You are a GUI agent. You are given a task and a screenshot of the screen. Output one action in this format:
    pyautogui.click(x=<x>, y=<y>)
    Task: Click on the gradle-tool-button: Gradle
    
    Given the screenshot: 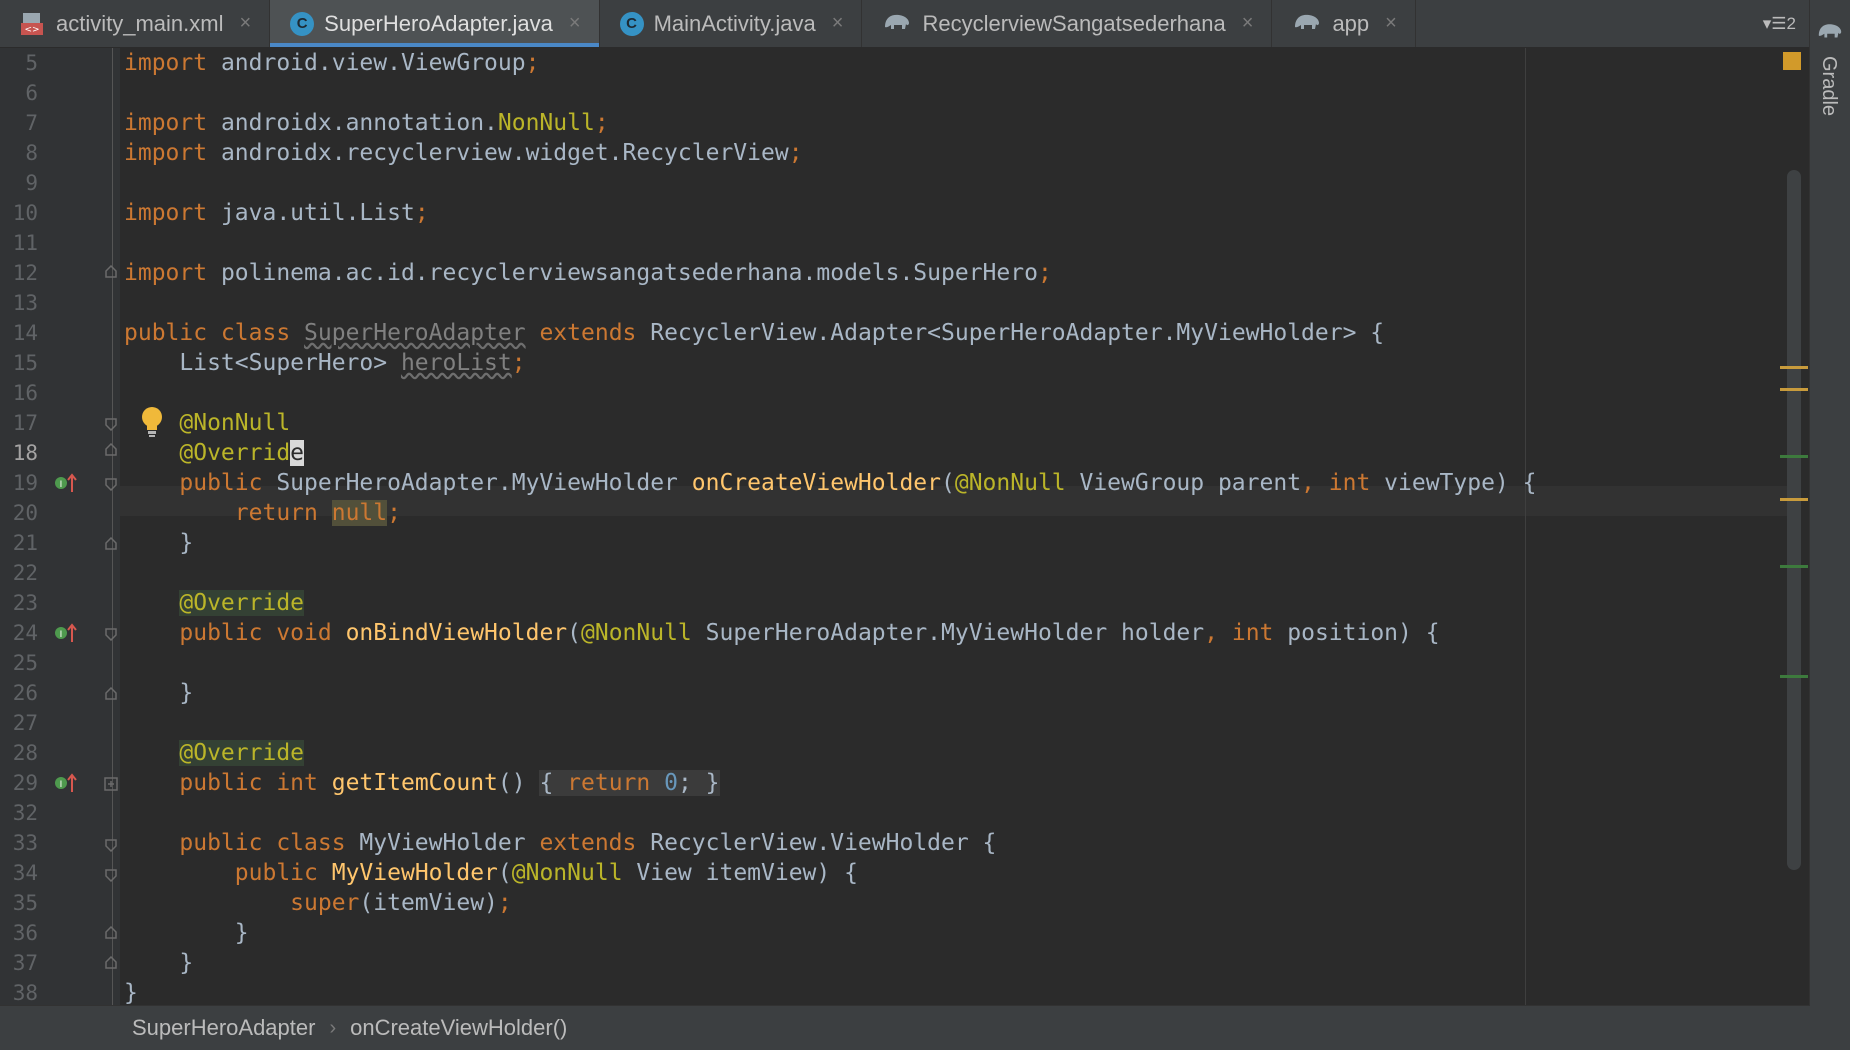 What is the action you would take?
    pyautogui.click(x=1828, y=86)
    